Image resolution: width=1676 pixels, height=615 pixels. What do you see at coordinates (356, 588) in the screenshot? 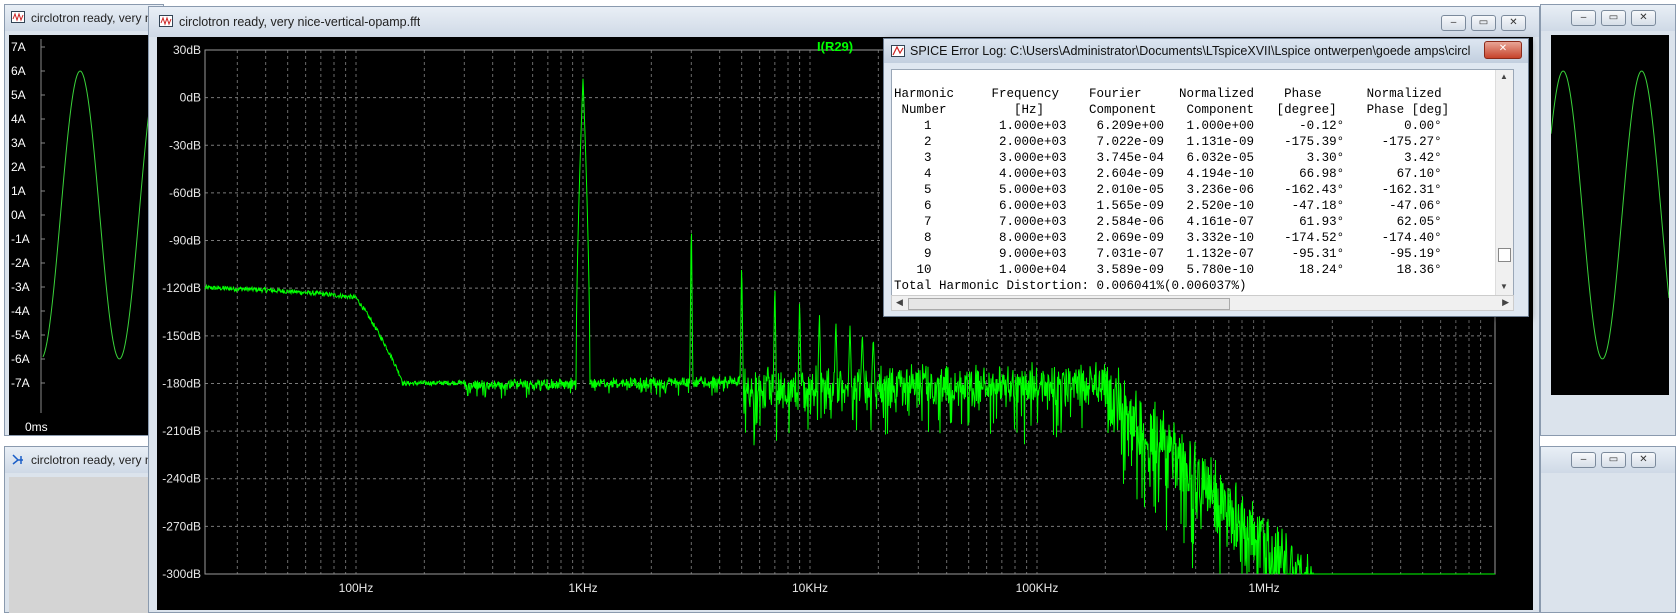
I see `x-tick-label: 100Hz` at bounding box center [356, 588].